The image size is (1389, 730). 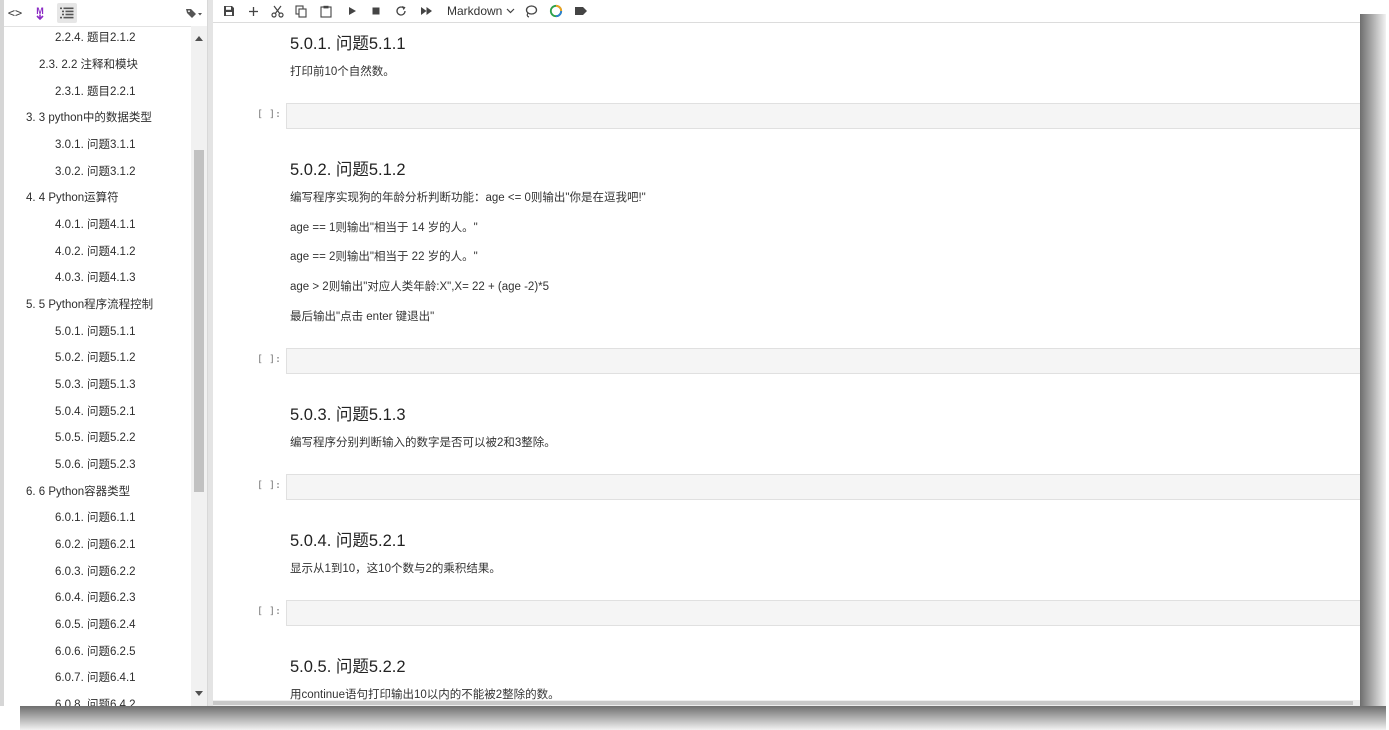 What do you see at coordinates (89, 304) in the screenshot?
I see `toc-item: 5. 5 Python程序流程控制` at bounding box center [89, 304].